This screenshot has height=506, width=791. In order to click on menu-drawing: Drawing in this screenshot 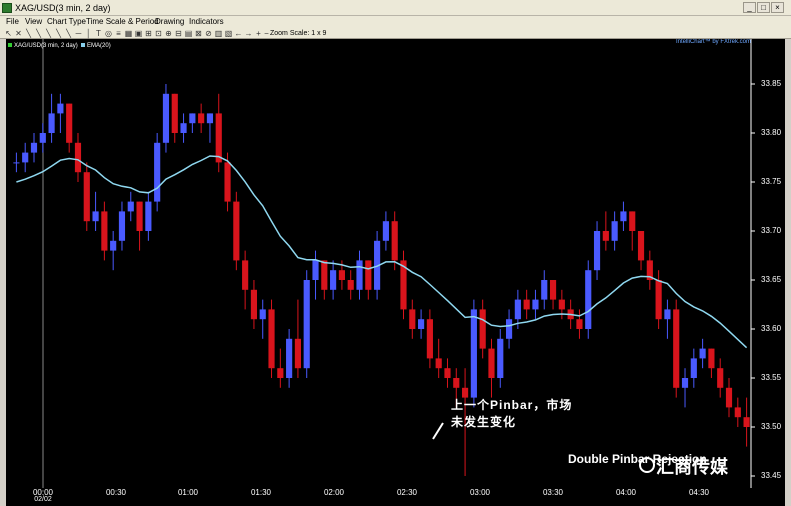, I will do `click(169, 22)`.